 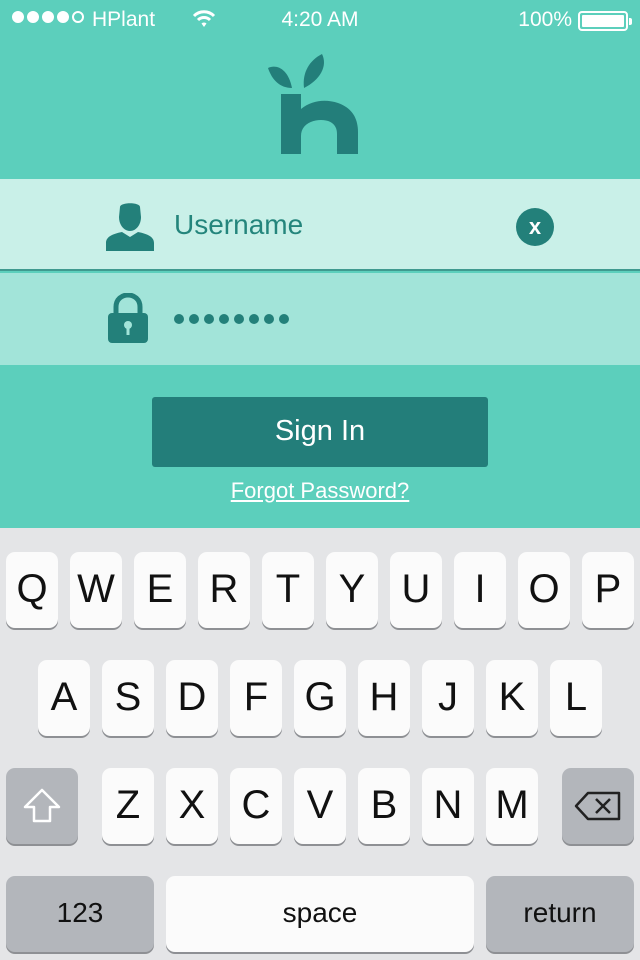 I want to click on key-s: S, so click(x=128, y=698).